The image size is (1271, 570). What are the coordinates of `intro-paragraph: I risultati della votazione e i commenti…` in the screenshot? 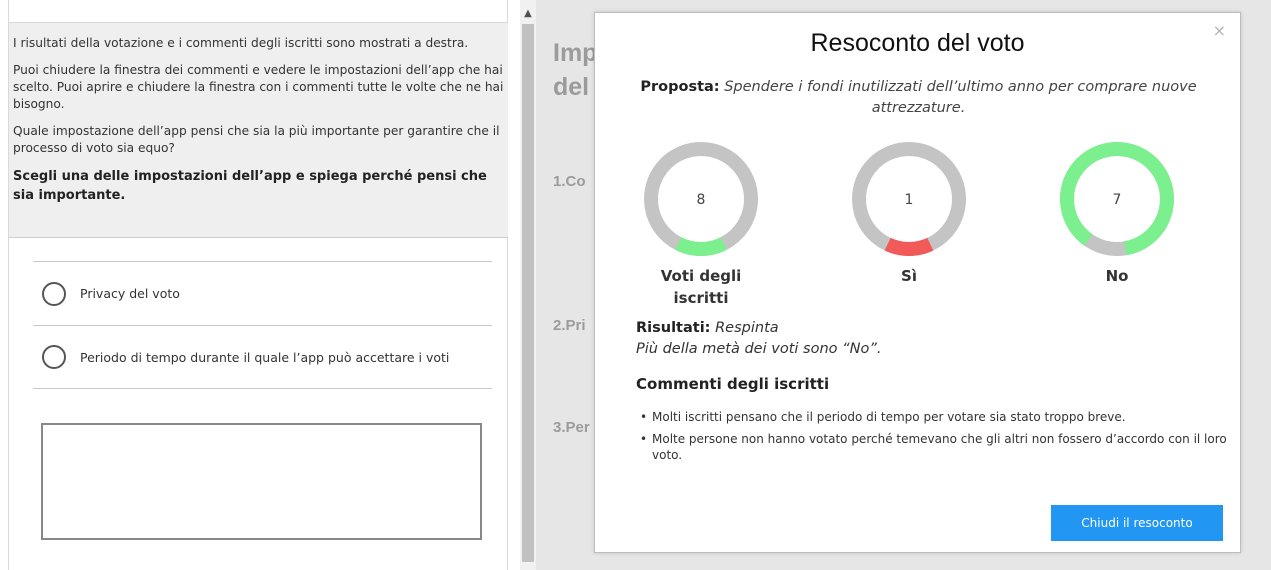 It's located at (241, 43).